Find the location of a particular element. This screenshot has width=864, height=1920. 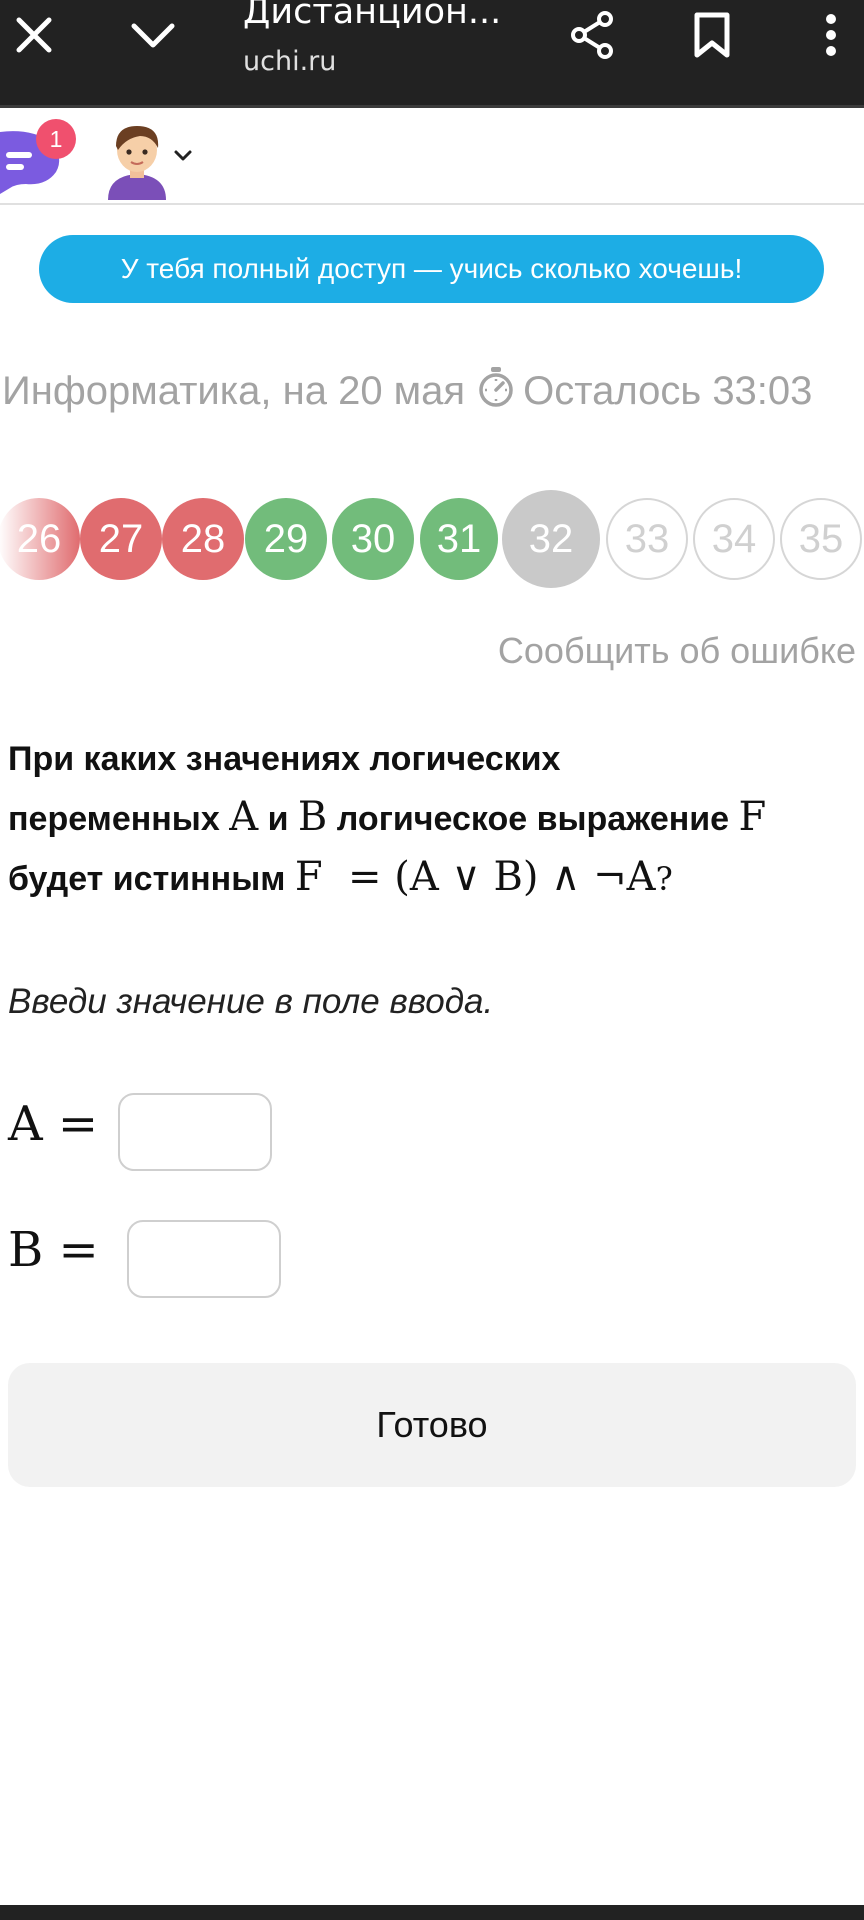

system-nav-bar is located at coordinates (432, 1912).